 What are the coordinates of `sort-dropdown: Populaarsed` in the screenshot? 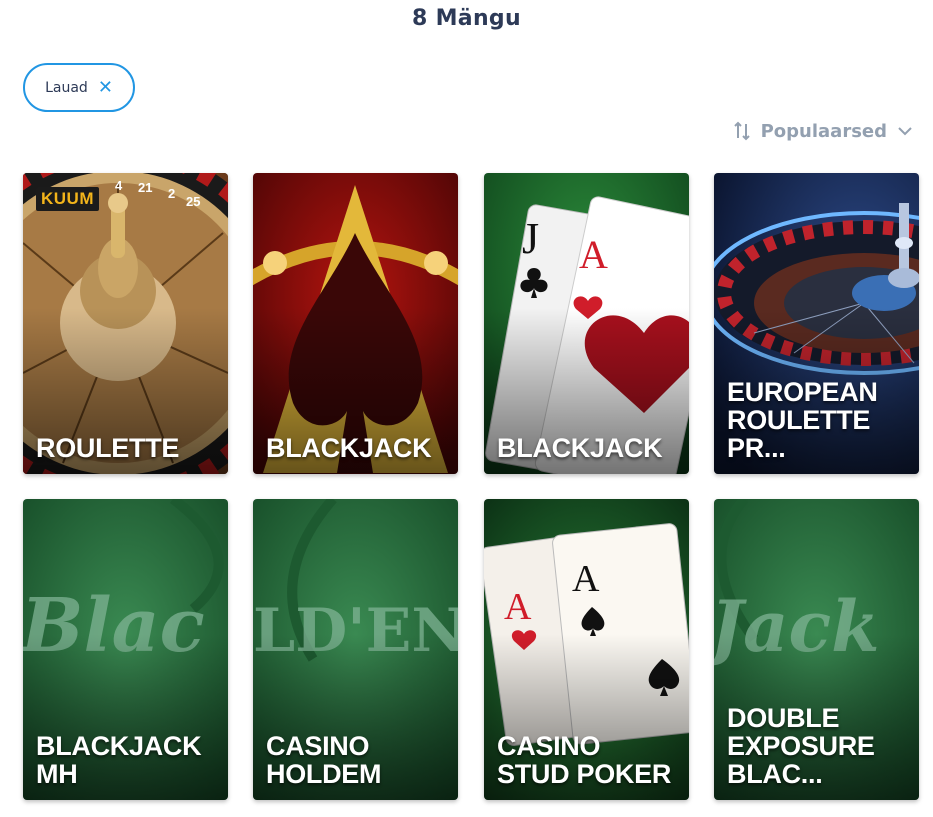 It's located at (823, 131).